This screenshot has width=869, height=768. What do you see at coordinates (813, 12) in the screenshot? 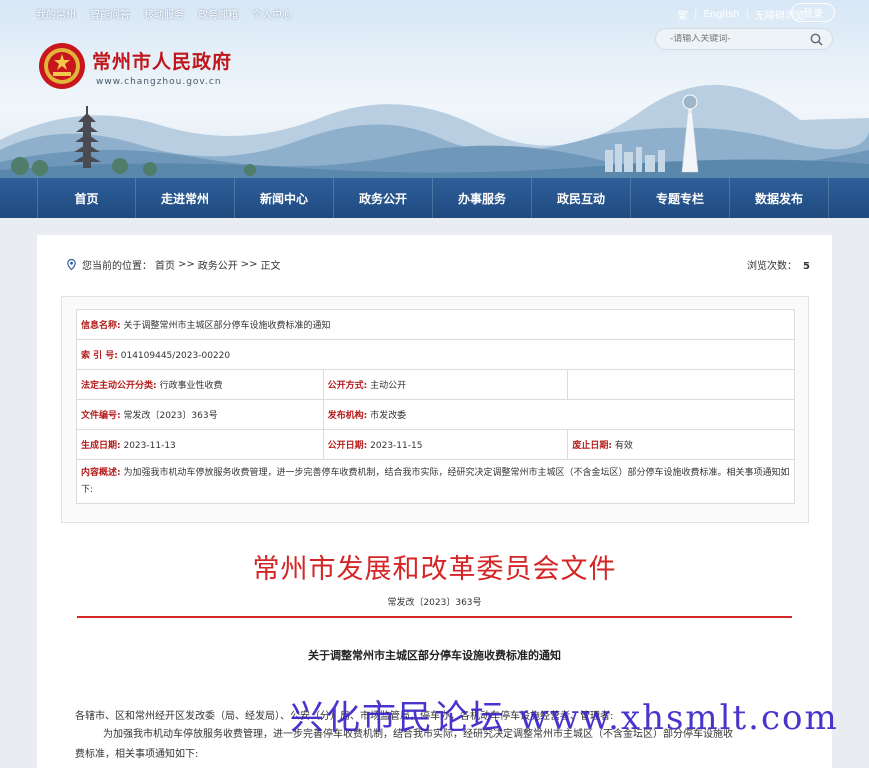
I see `login-button: 登录` at bounding box center [813, 12].